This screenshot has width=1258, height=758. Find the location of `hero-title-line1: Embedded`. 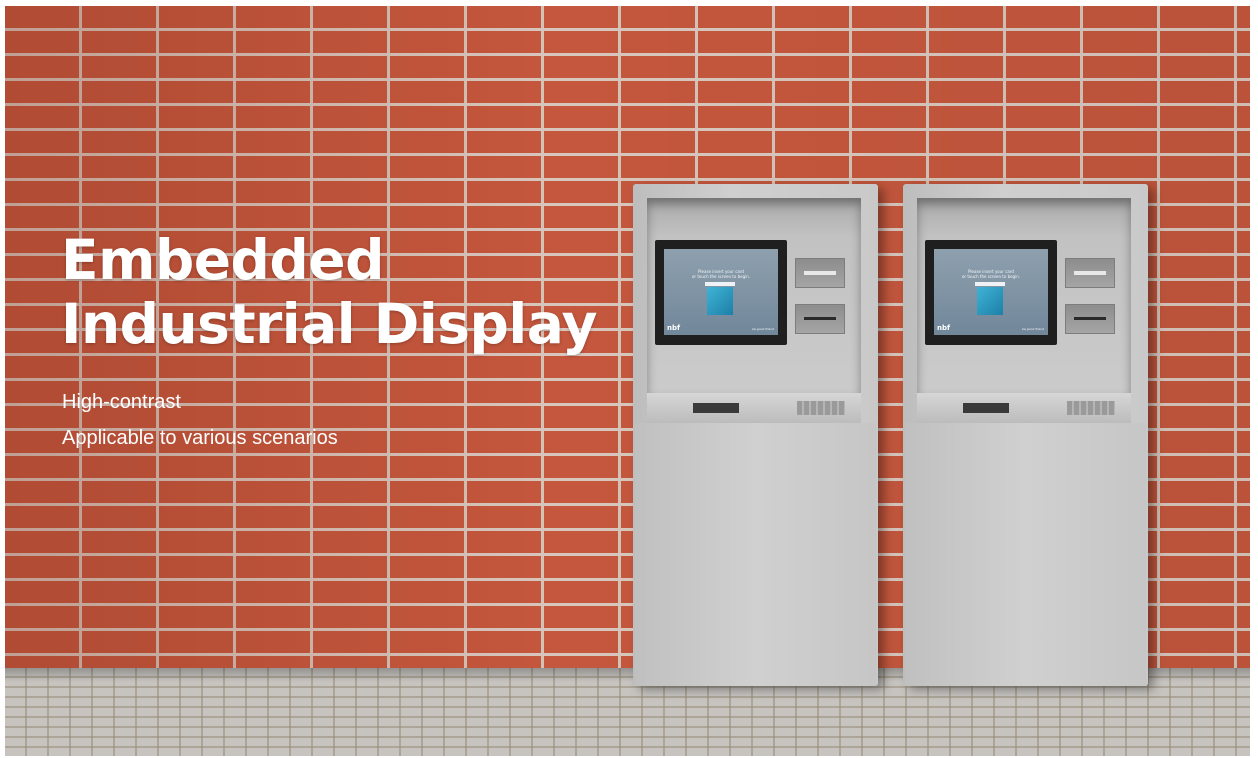

hero-title-line1: Embedded is located at coordinates (222, 260).